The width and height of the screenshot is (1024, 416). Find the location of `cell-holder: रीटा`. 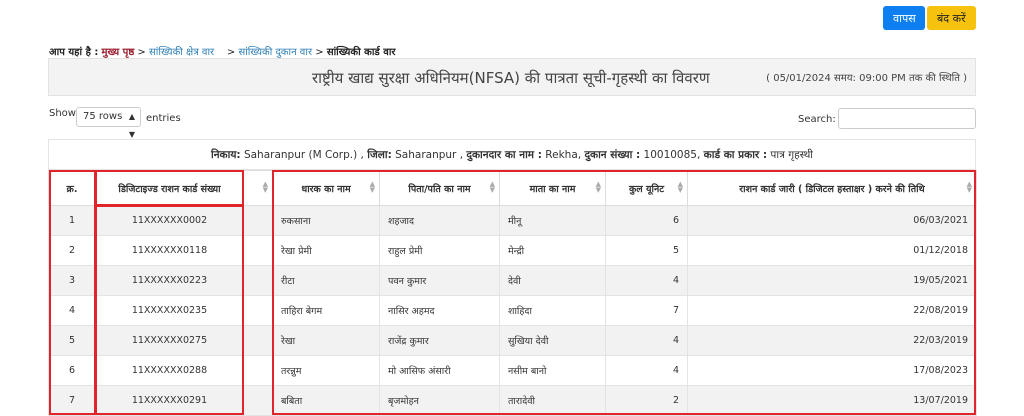

cell-holder: रीटा is located at coordinates (326, 280).